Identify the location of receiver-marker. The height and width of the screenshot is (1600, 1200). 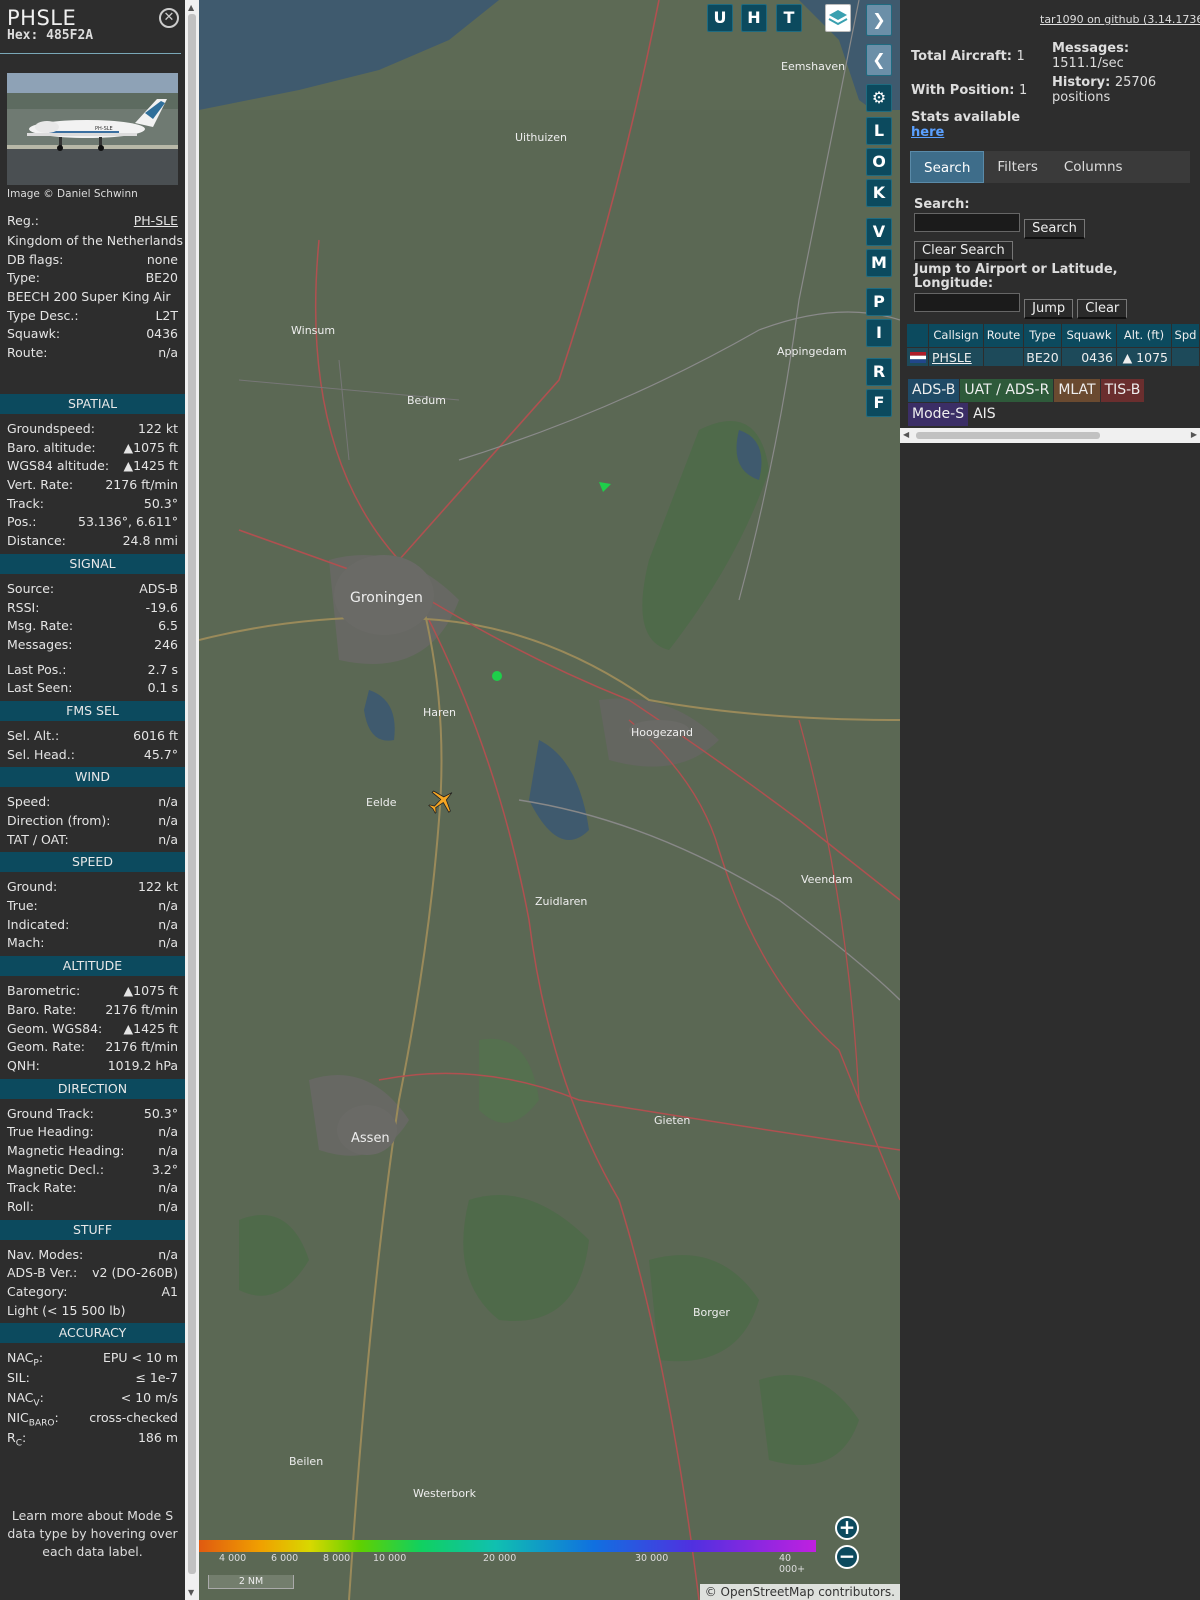
(497, 676).